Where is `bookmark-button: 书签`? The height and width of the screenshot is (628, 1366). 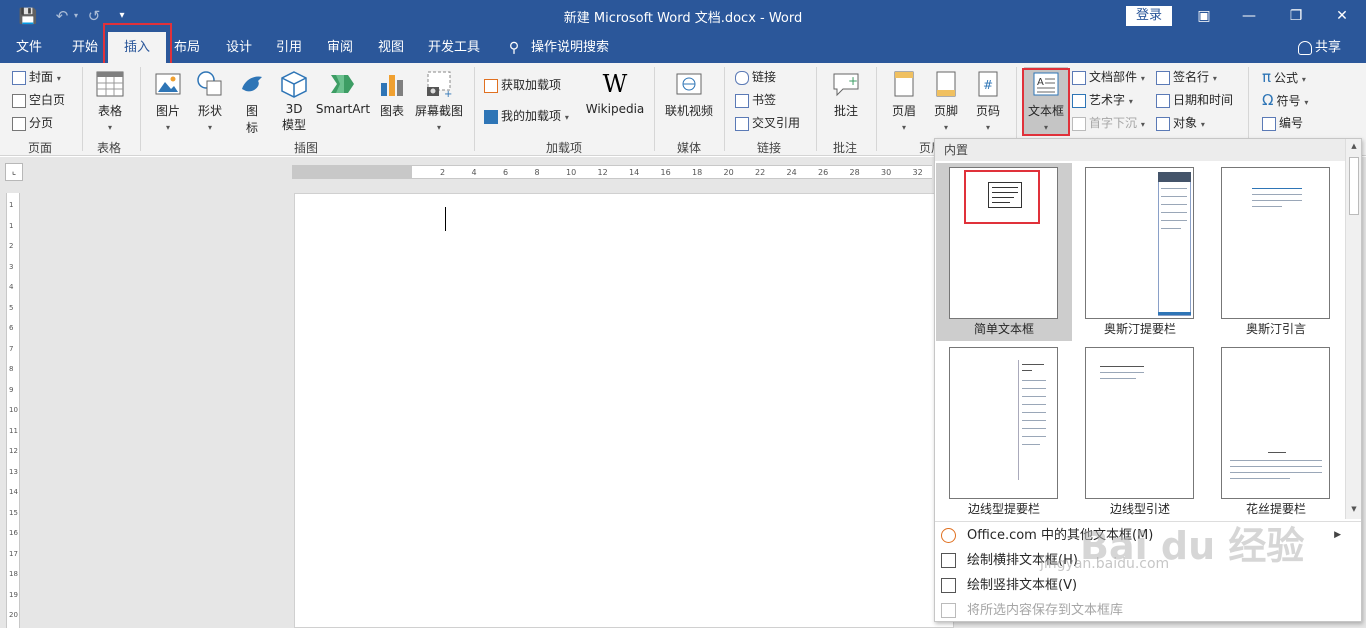
bookmark-button: 书签 is located at coordinates (755, 100).